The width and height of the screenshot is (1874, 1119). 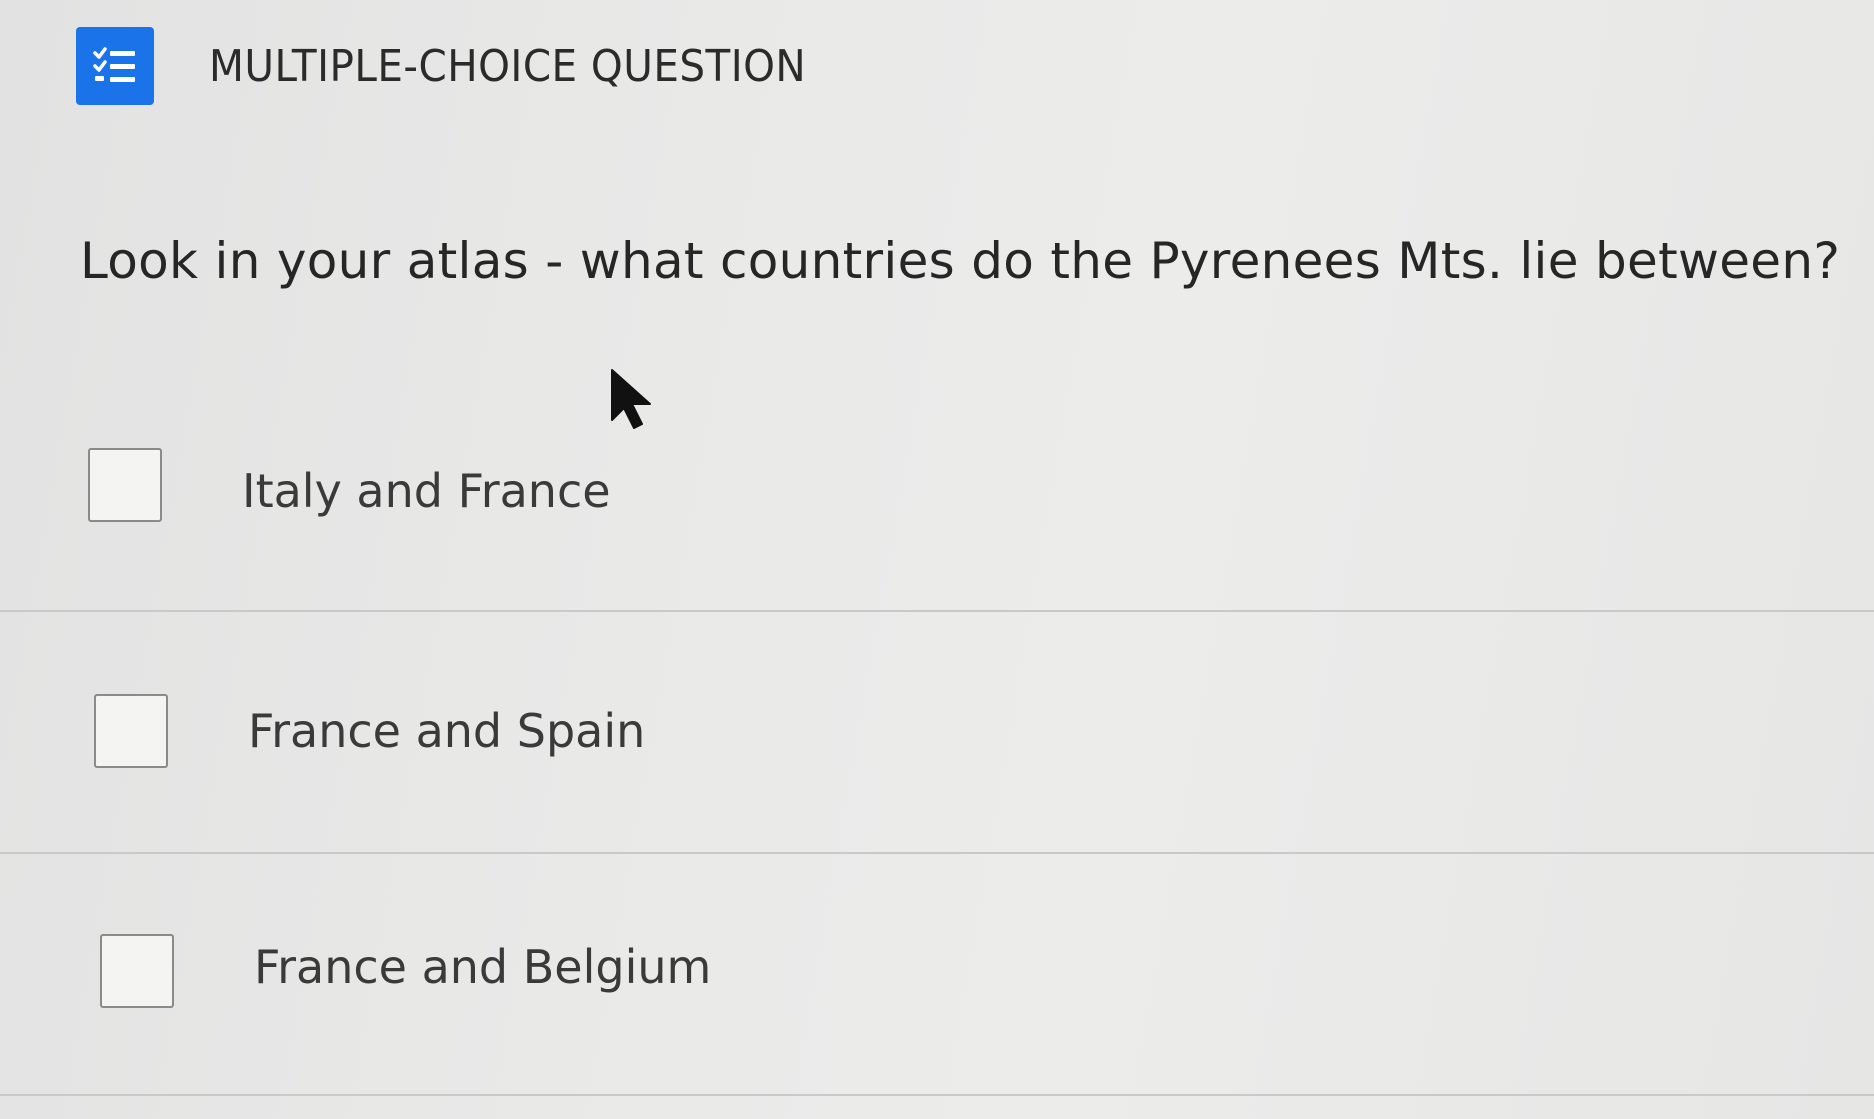 I want to click on question-header: MULTIPLE-CHOICE QUESTION, so click(x=467, y=66).